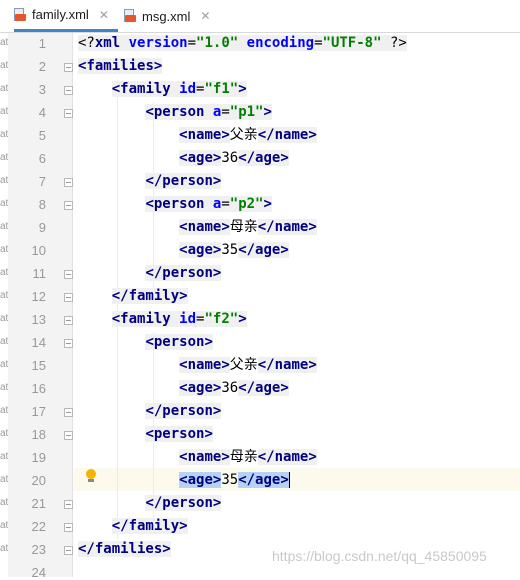 The image size is (520, 580). I want to click on code-line-23: </families>, so click(124, 549).